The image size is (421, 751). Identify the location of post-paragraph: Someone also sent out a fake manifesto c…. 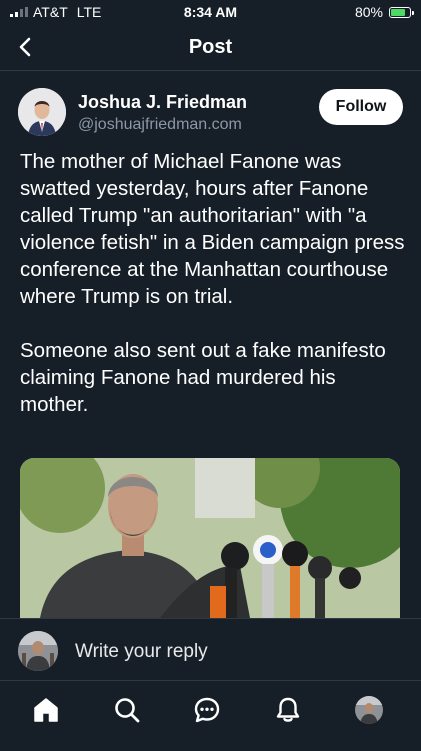
(203, 377).